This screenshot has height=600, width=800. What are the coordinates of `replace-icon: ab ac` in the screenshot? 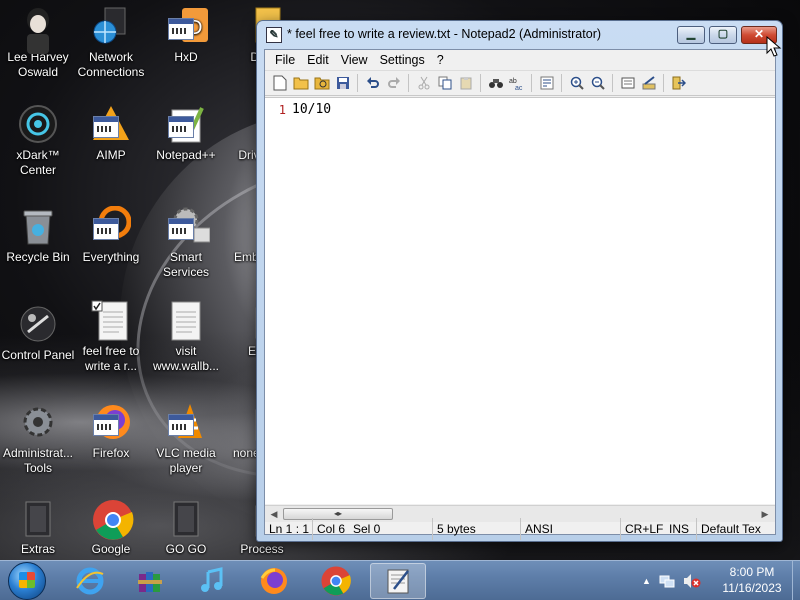 It's located at (516, 83).